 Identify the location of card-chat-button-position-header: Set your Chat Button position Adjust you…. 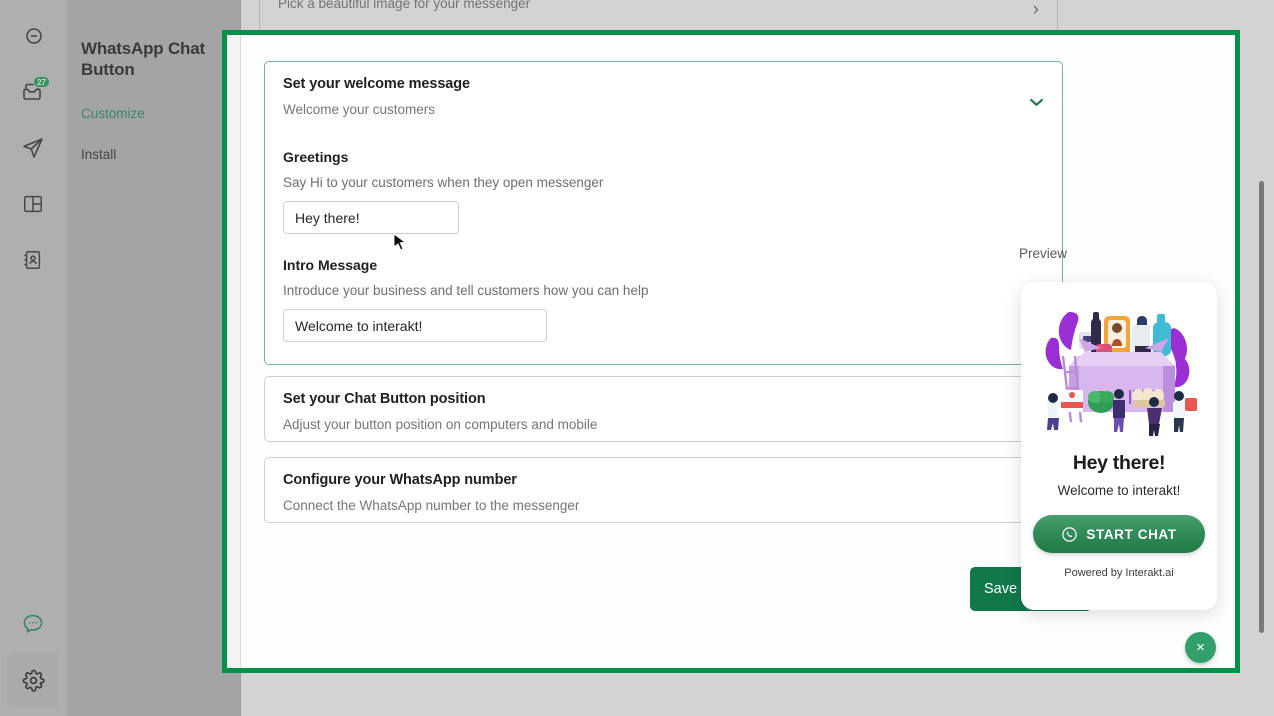
(663, 411).